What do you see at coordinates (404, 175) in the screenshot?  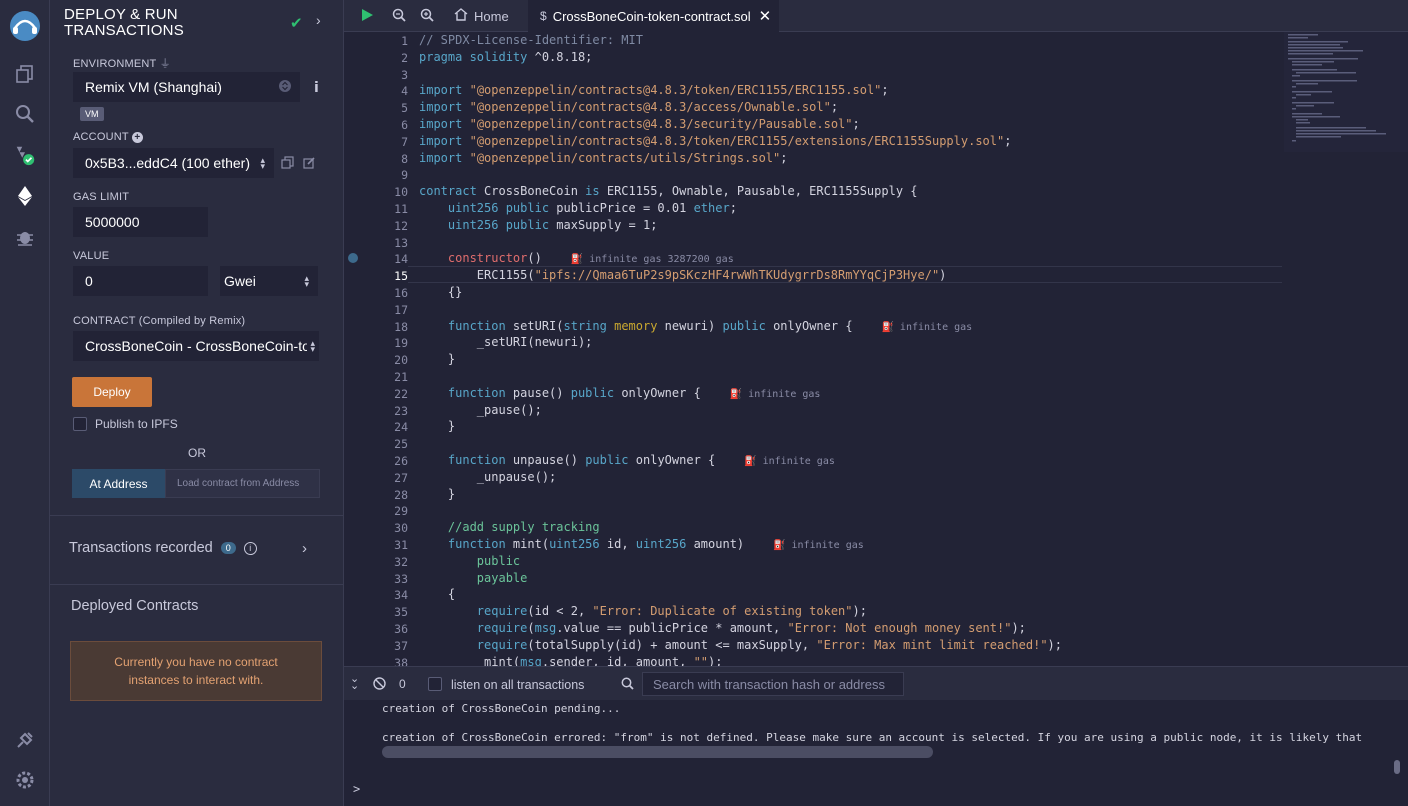 I see `line-number: 9` at bounding box center [404, 175].